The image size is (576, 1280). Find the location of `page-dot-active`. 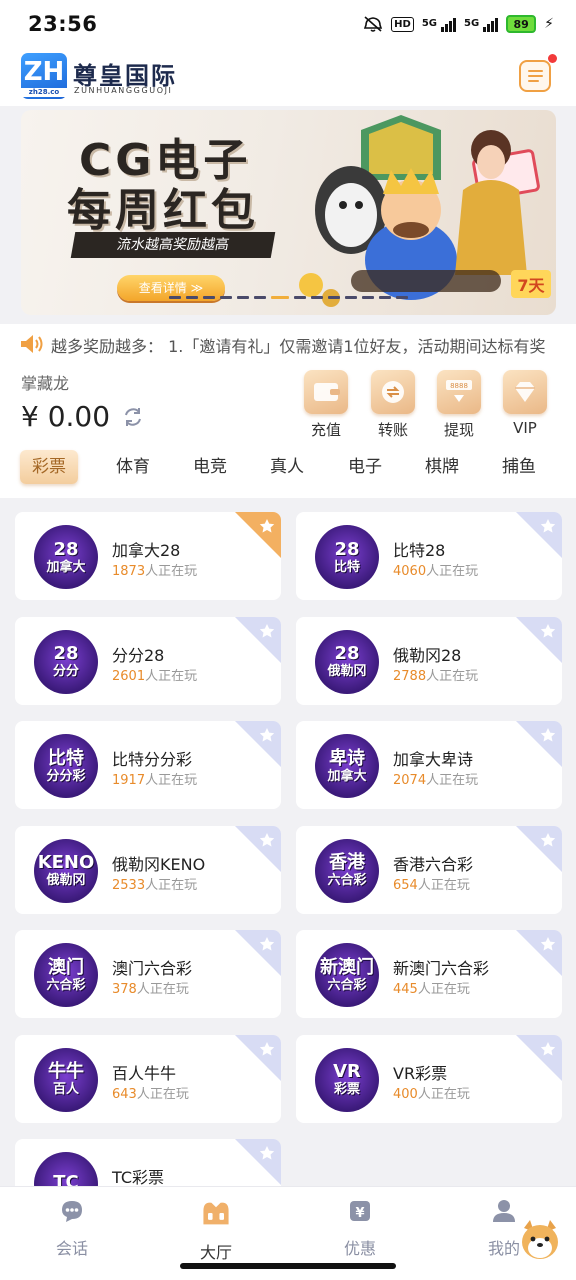

page-dot-active is located at coordinates (280, 297).